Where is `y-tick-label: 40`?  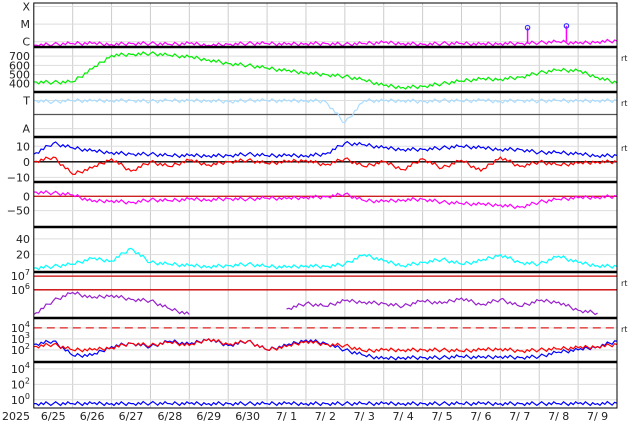
y-tick-label: 40 is located at coordinates (23, 239).